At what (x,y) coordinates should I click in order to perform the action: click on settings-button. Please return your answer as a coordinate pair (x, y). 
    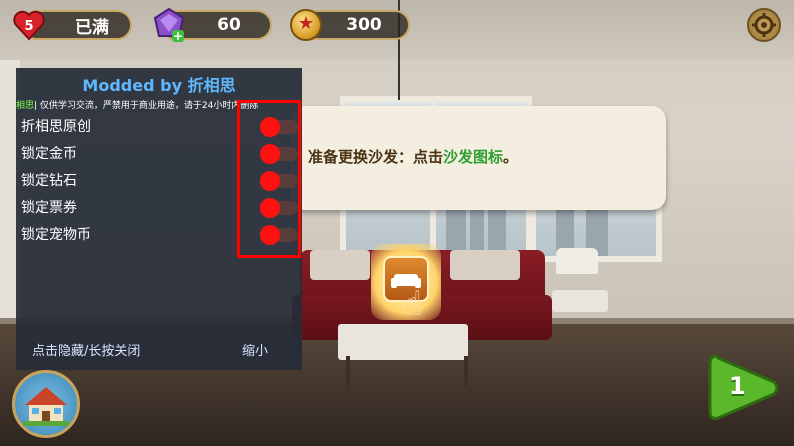
    Looking at the image, I should click on (764, 25).